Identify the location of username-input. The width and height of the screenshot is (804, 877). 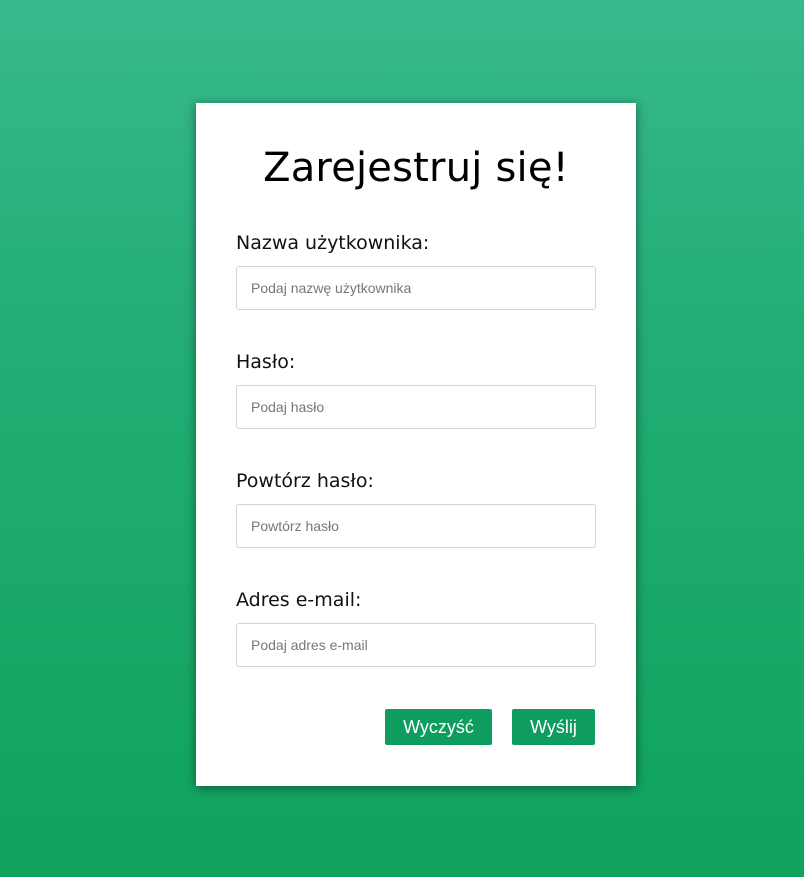
(416, 288).